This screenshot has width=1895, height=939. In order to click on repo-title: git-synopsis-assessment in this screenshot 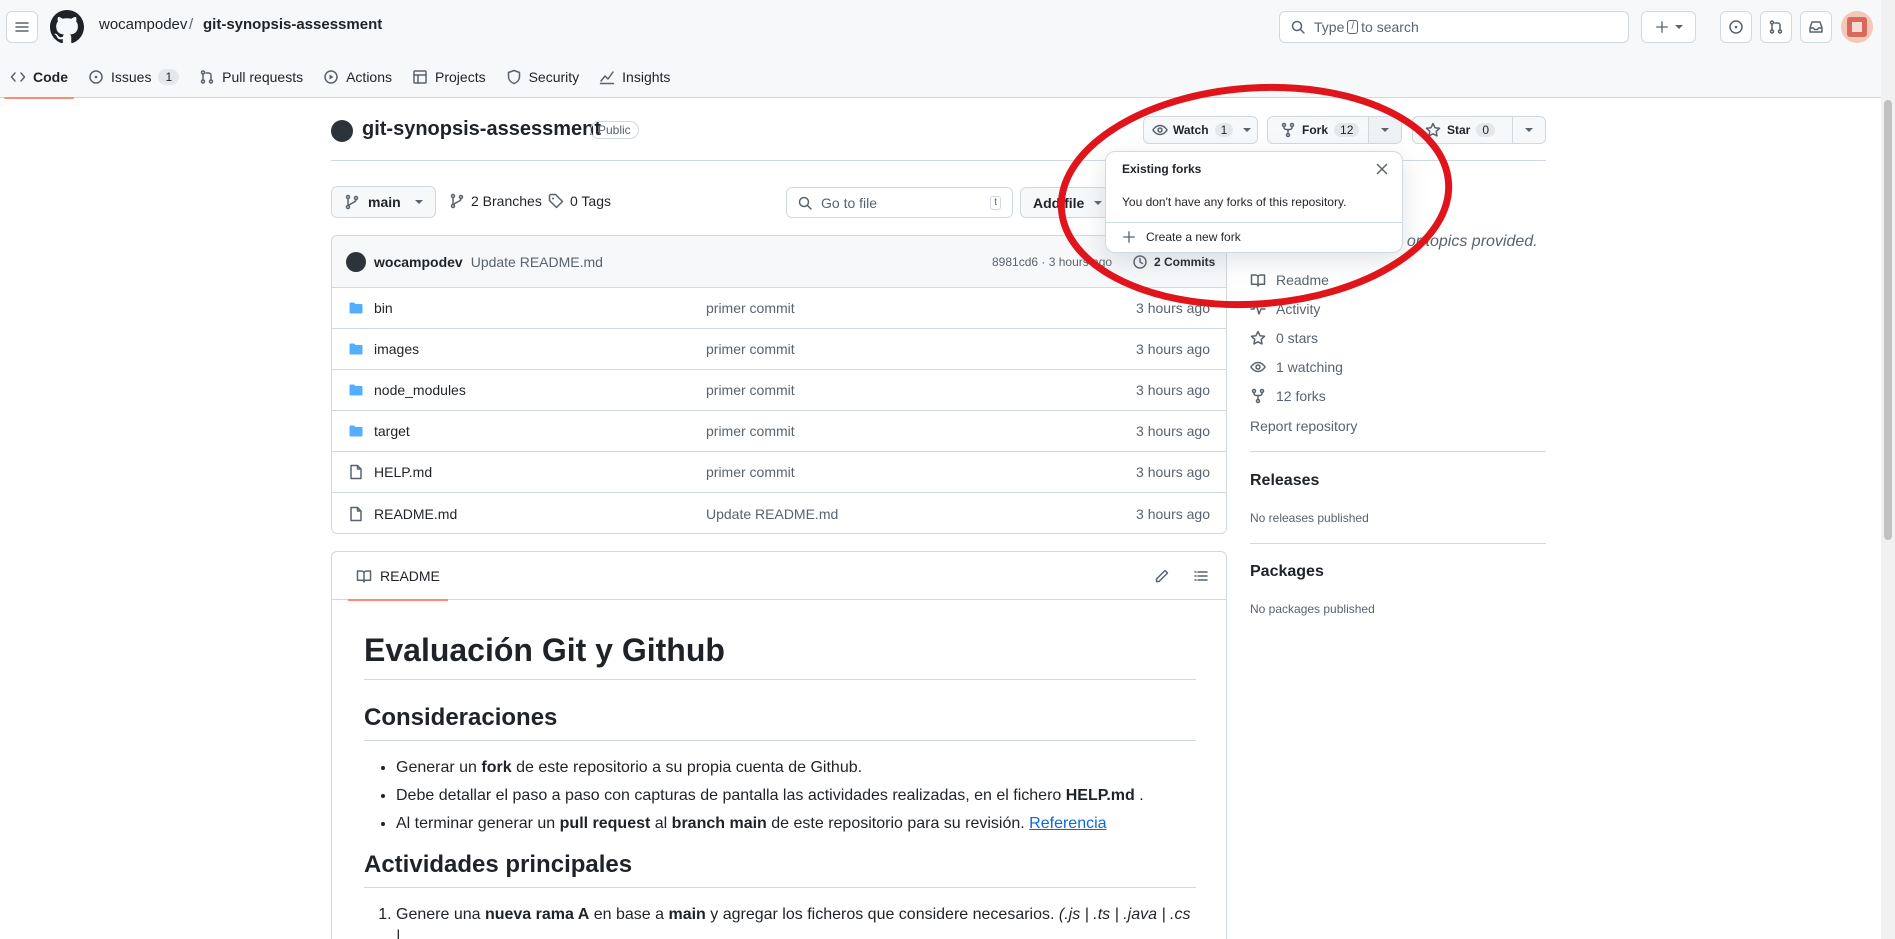, I will do `click(481, 129)`.